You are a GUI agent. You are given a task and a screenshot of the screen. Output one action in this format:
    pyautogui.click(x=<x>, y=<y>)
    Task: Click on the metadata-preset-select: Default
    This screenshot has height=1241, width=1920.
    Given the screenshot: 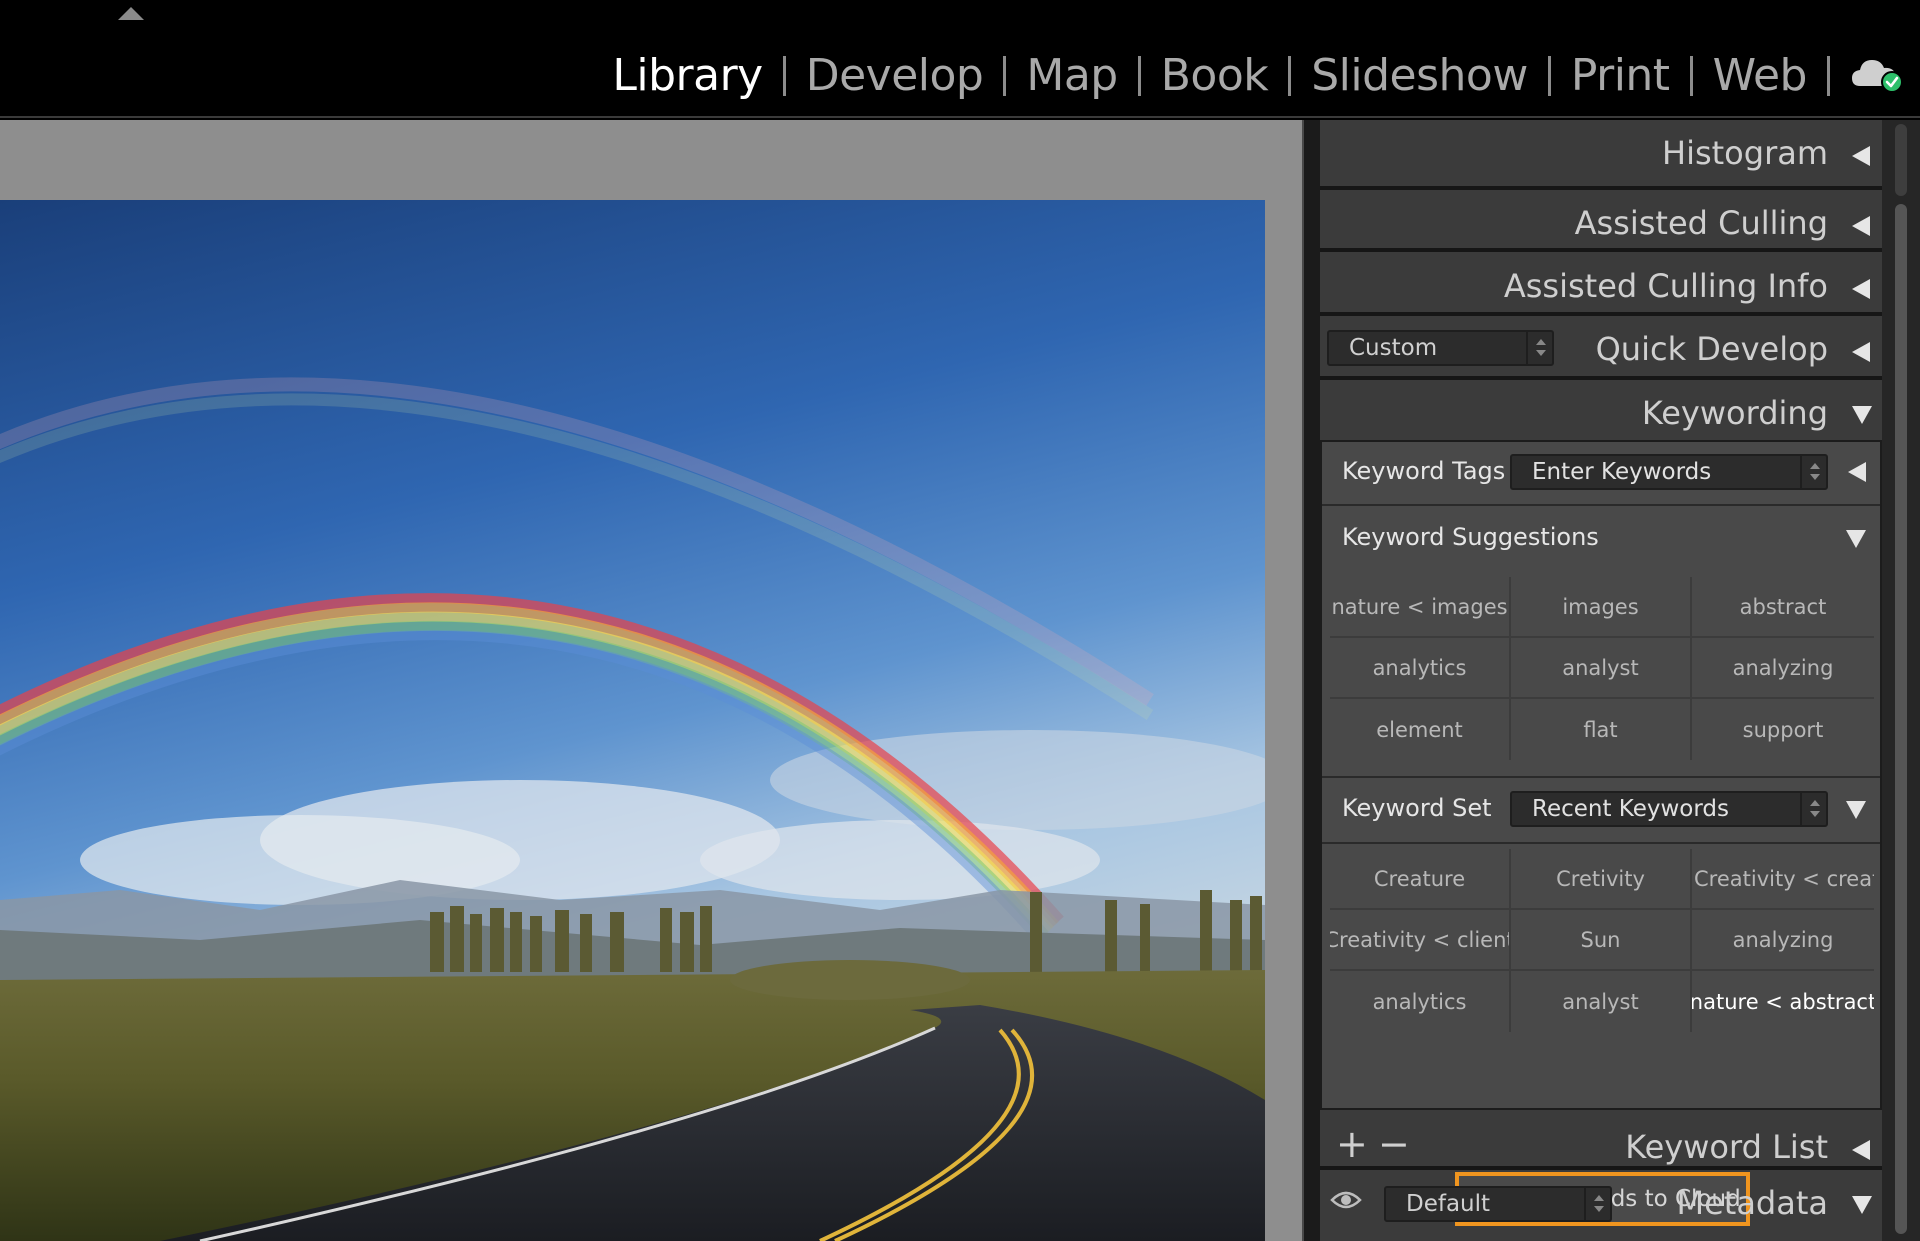 What is the action you would take?
    pyautogui.click(x=1498, y=1204)
    